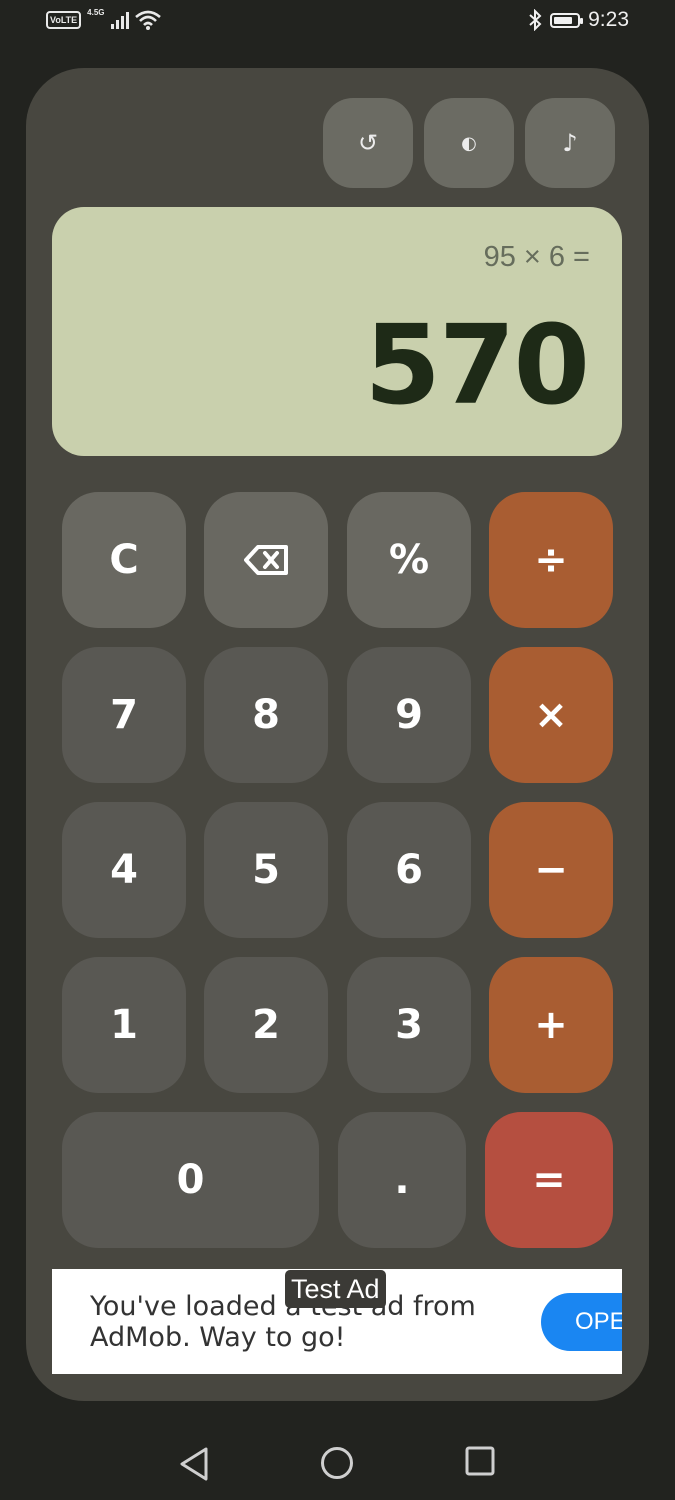  Describe the element at coordinates (337, 331) in the screenshot. I see `calculator-display: 95 × 6 = 570` at that location.